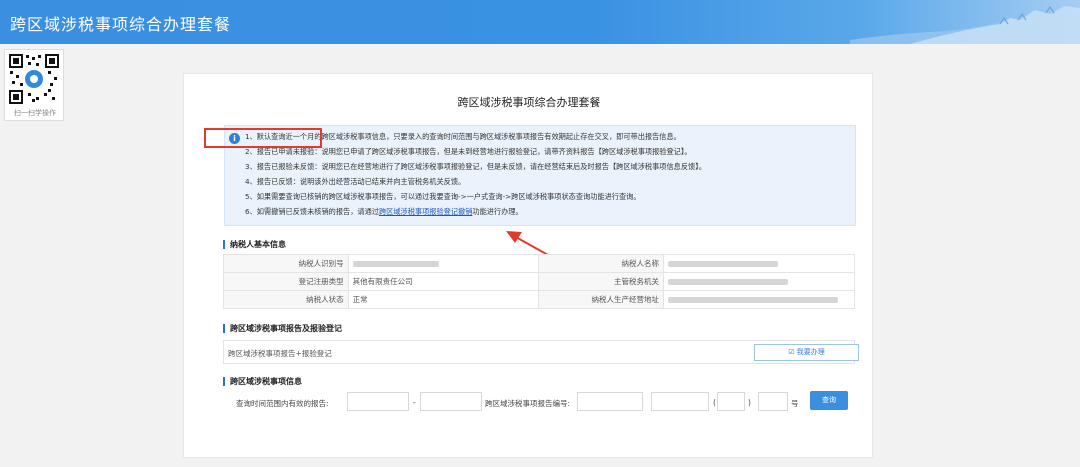 This screenshot has width=1080, height=467. Describe the element at coordinates (806, 352) in the screenshot. I see `handle-button: ☑ 我要办理` at that location.